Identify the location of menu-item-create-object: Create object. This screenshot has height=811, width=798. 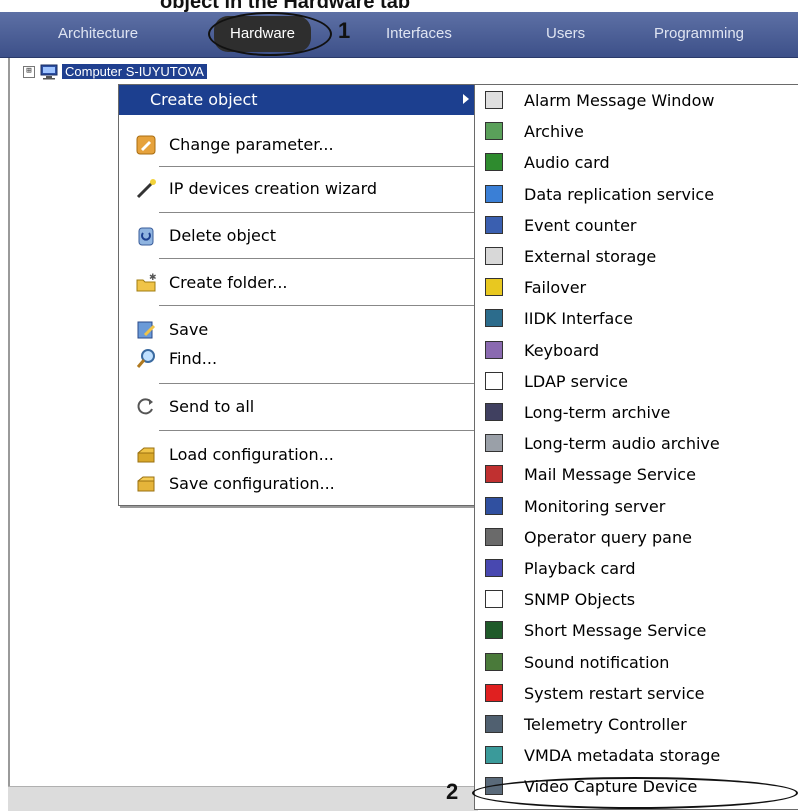
(298, 100).